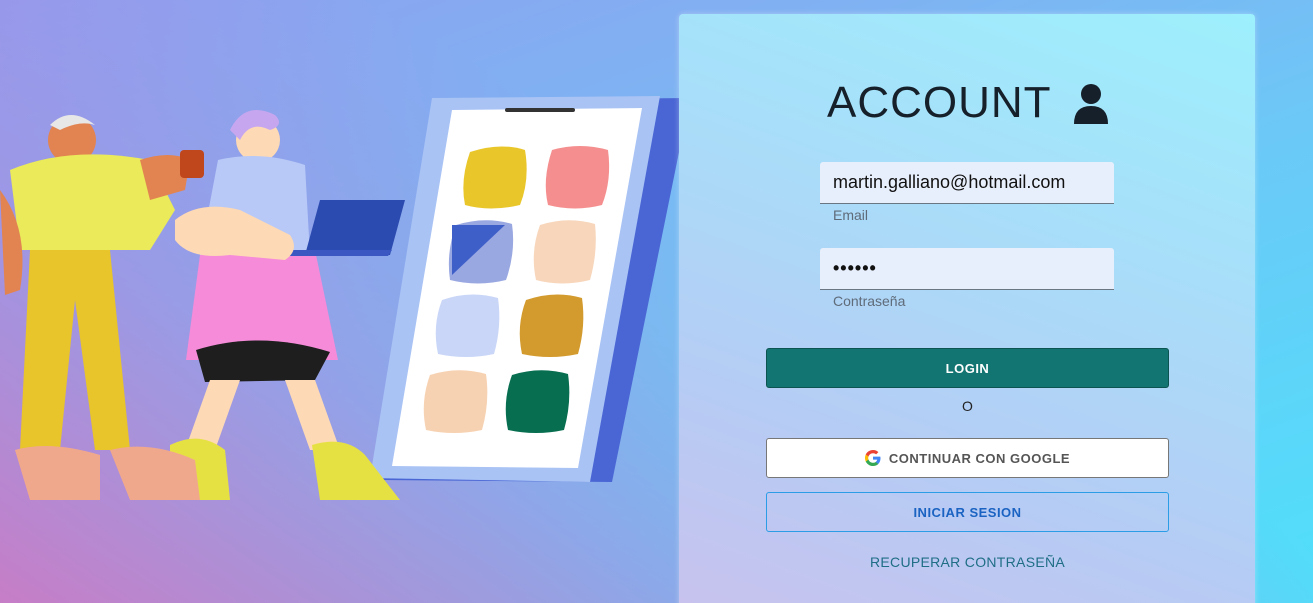 This screenshot has width=1313, height=603. I want to click on man-illustration, so click(102, 307).